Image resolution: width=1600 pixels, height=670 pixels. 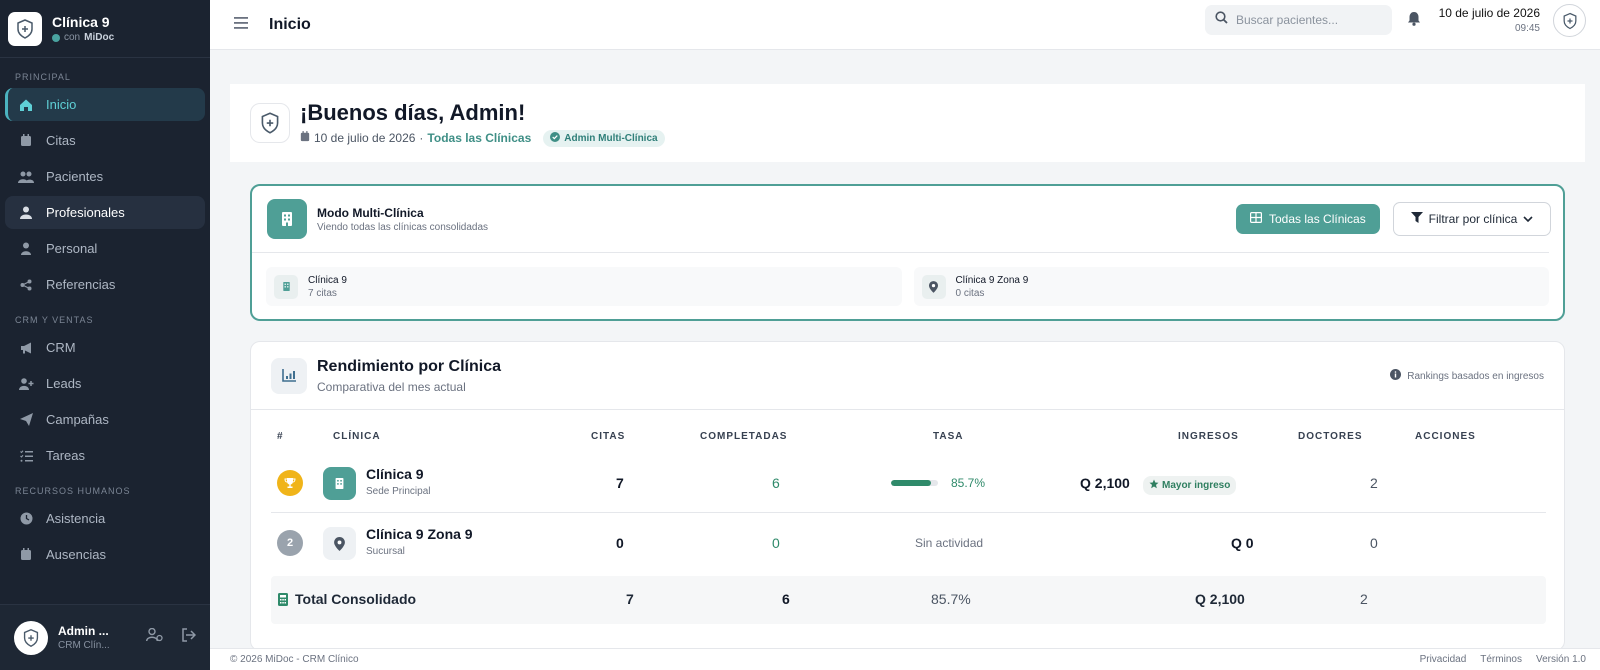 I want to click on ingresos-value: Q 0, so click(x=1242, y=543).